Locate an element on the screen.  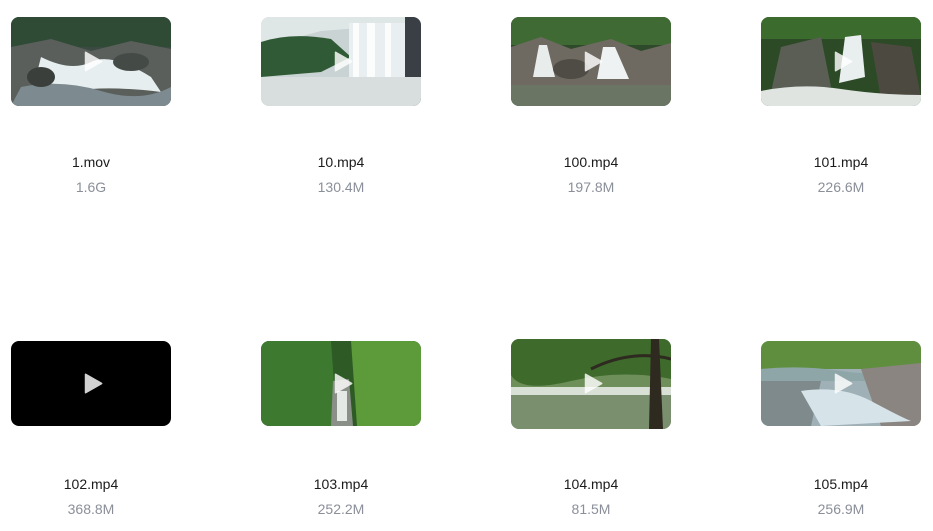
file-size: 130.4M is located at coordinates (341, 187).